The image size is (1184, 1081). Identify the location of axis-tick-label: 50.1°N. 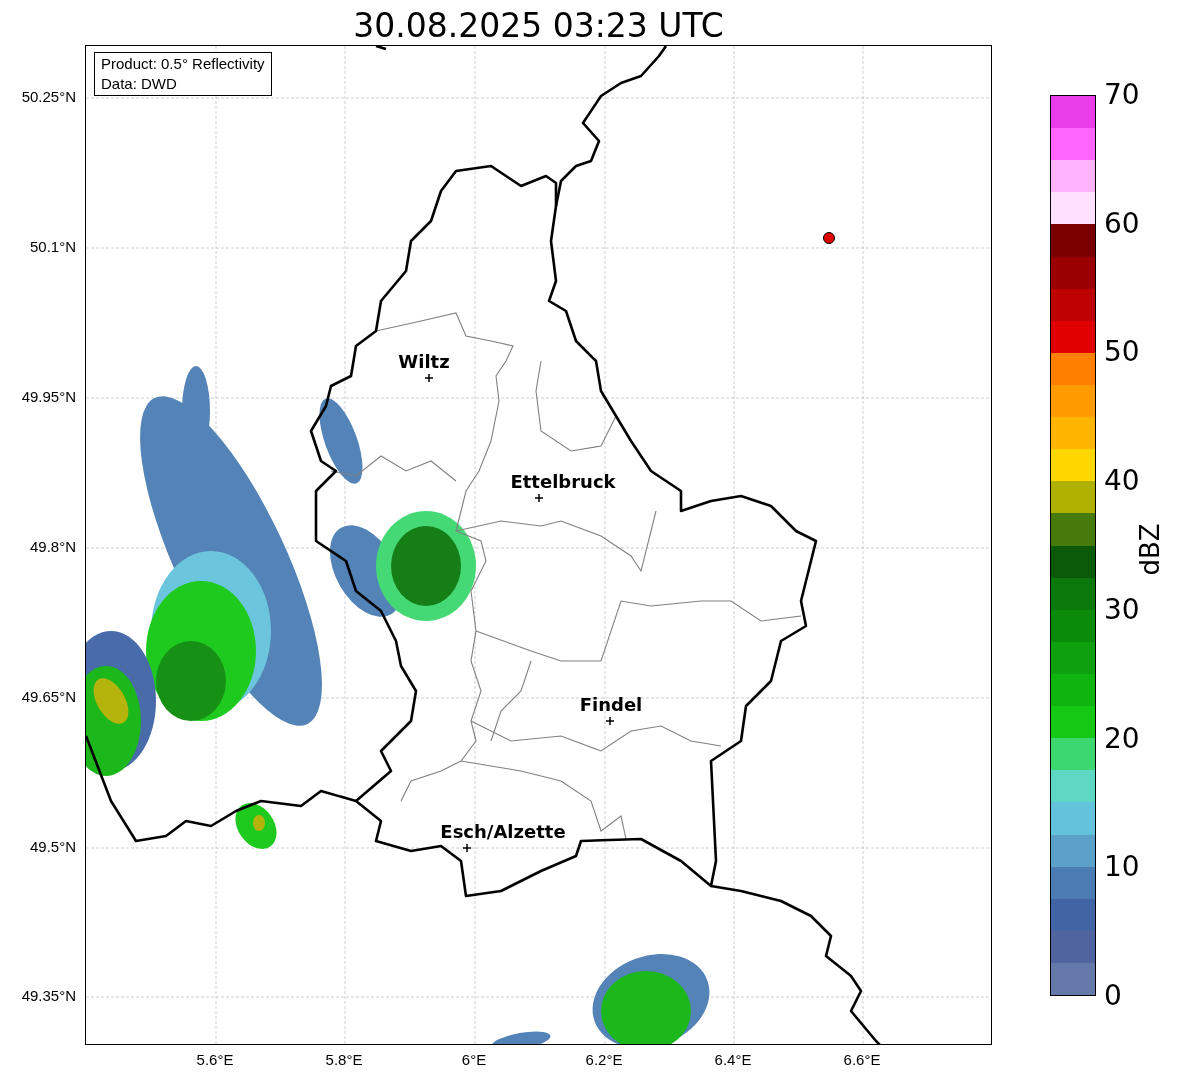
(52, 247).